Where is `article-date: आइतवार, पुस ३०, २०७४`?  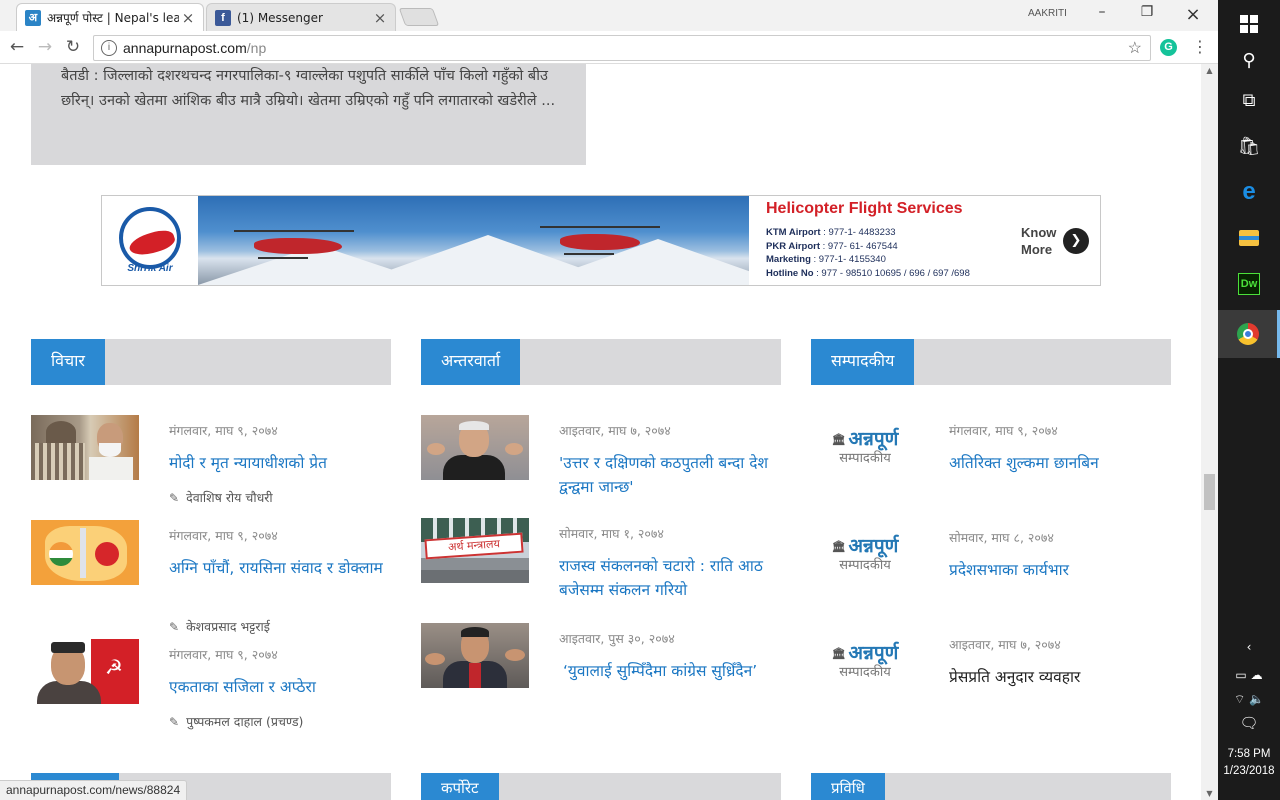
article-date: आइतवार, पुस ३०, २०७४ is located at coordinates (617, 638).